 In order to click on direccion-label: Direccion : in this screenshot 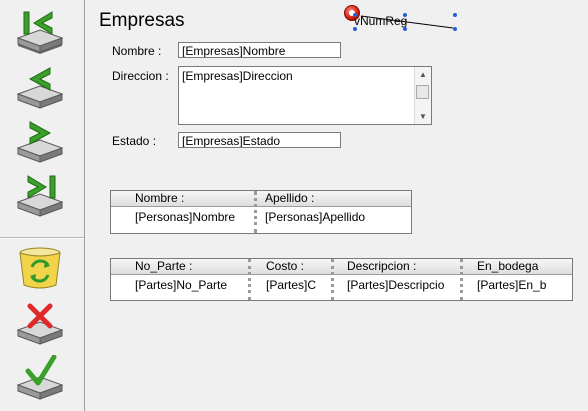, I will do `click(140, 76)`.